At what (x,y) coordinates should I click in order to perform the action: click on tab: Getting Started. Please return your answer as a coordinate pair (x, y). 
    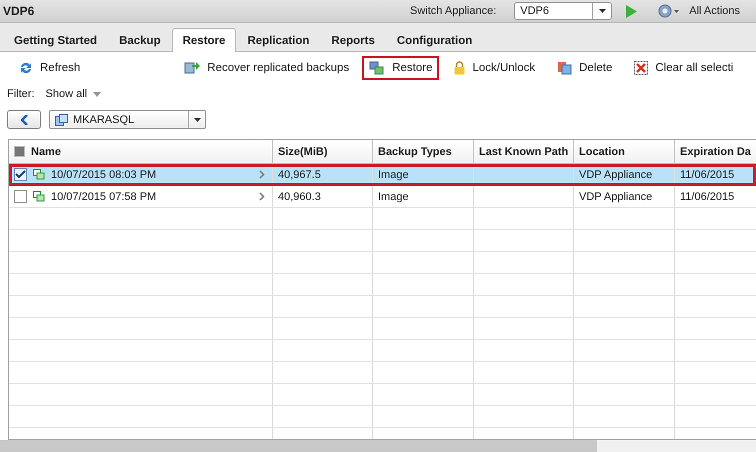
    Looking at the image, I should click on (55, 40).